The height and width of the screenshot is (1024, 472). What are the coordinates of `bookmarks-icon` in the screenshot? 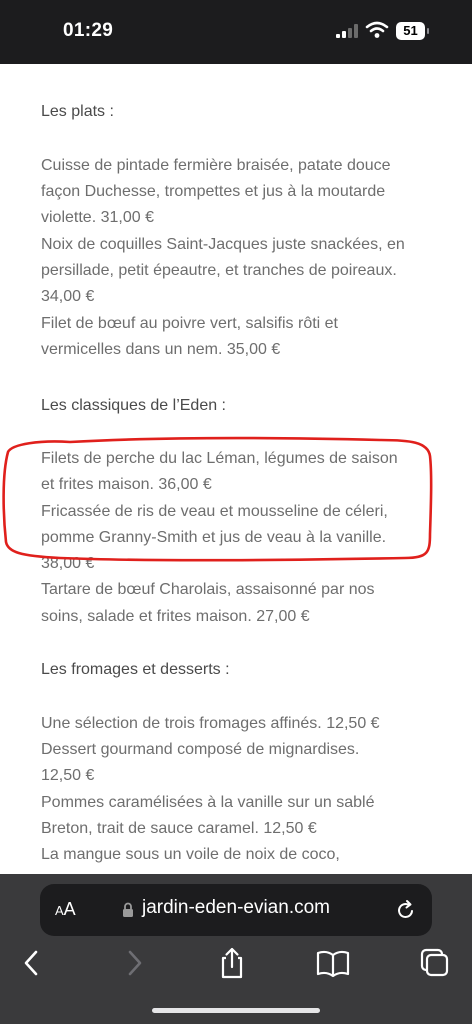 It's located at (333, 963).